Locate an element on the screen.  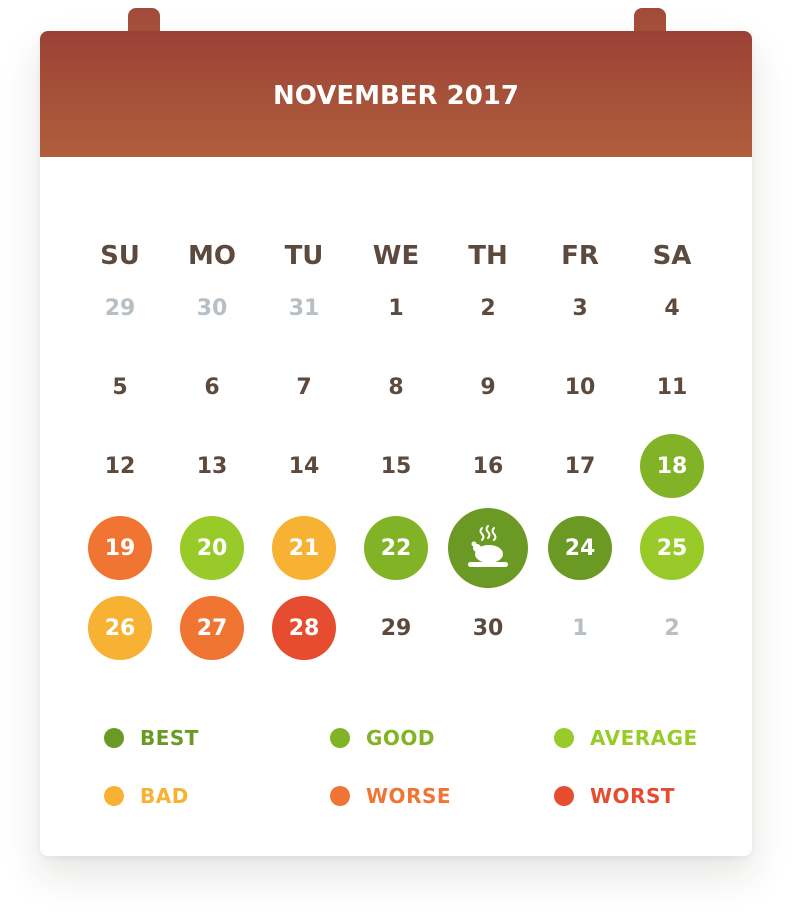
day-cell: 31 is located at coordinates (304, 308).